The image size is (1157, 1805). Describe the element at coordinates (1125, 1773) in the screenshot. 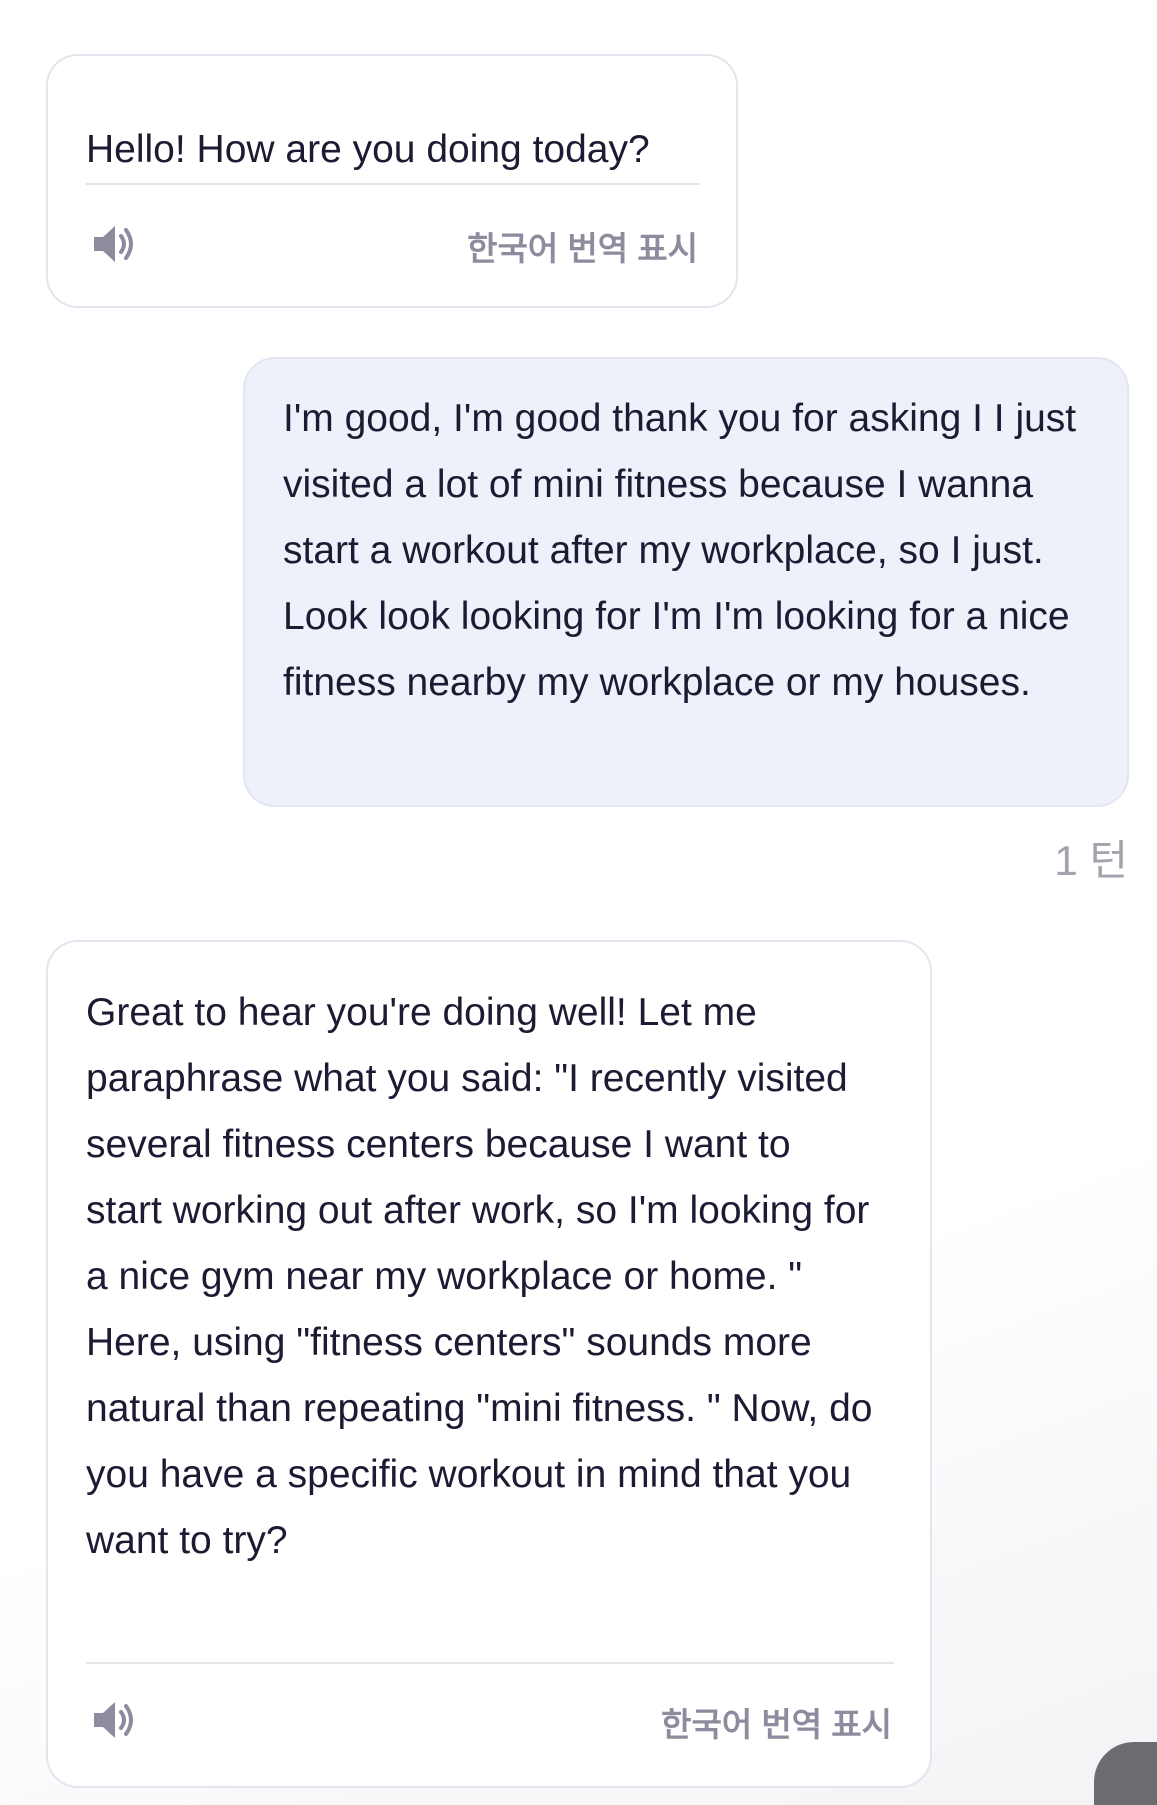

I see `floating-action-button` at that location.